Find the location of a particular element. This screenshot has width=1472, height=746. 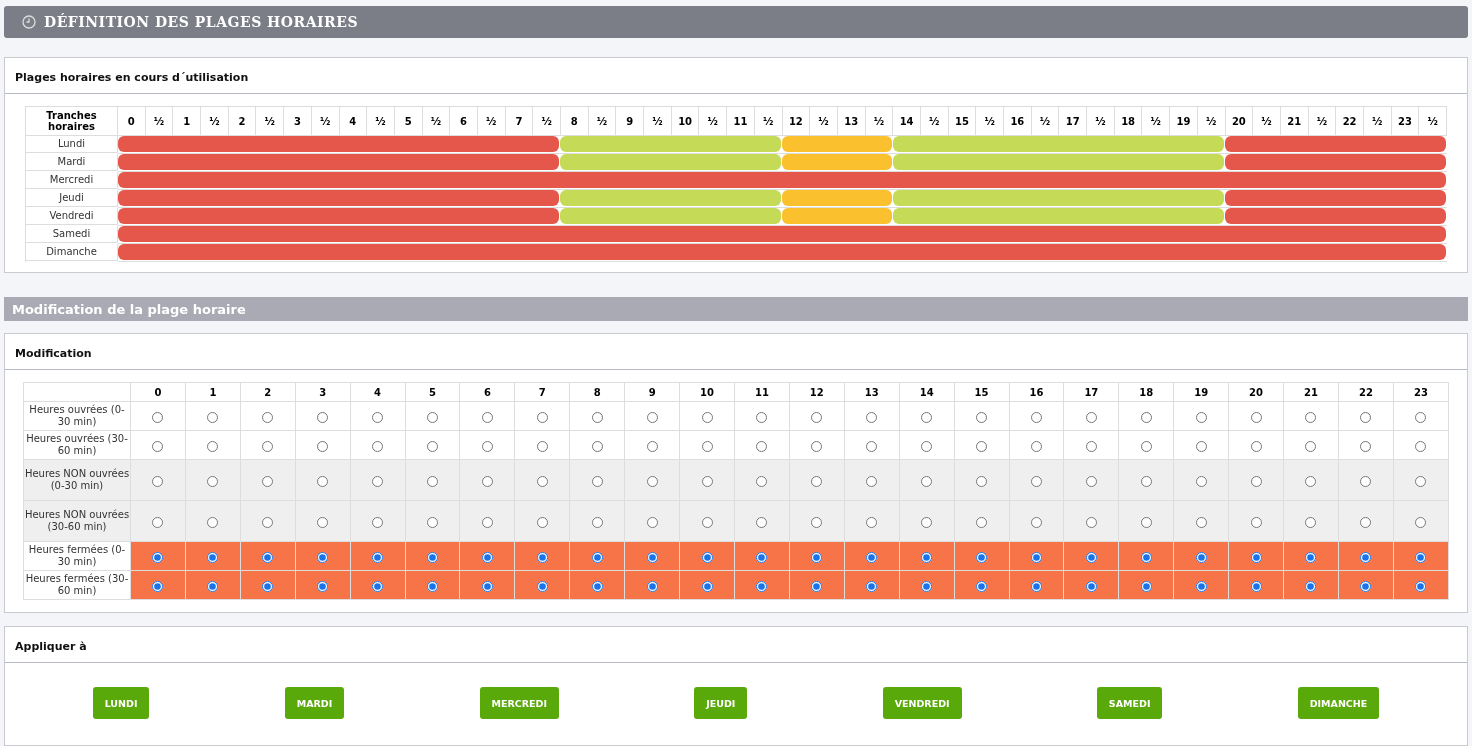

day-button: LUNDI is located at coordinates (121, 703).